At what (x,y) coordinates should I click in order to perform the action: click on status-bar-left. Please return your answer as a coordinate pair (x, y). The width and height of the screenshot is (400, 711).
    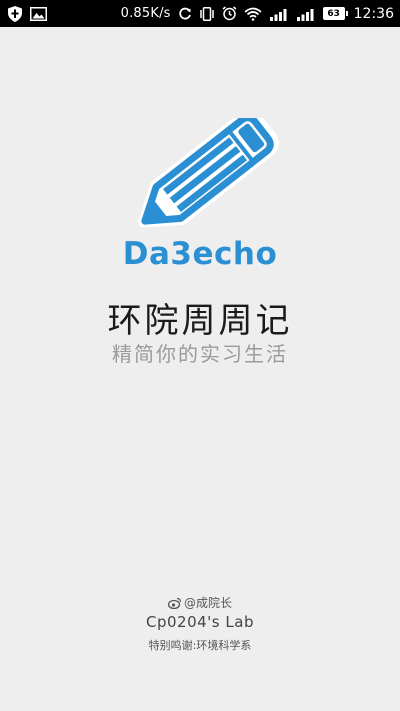
    Looking at the image, I should click on (27, 13).